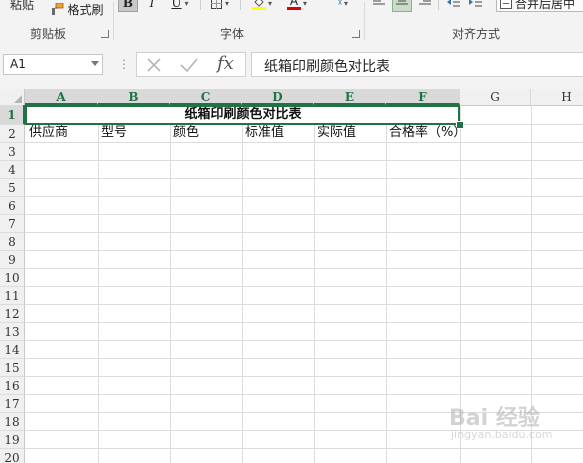 The height and width of the screenshot is (463, 583). Describe the element at coordinates (278, 133) in the screenshot. I see `cell-d2: 标准值` at that location.